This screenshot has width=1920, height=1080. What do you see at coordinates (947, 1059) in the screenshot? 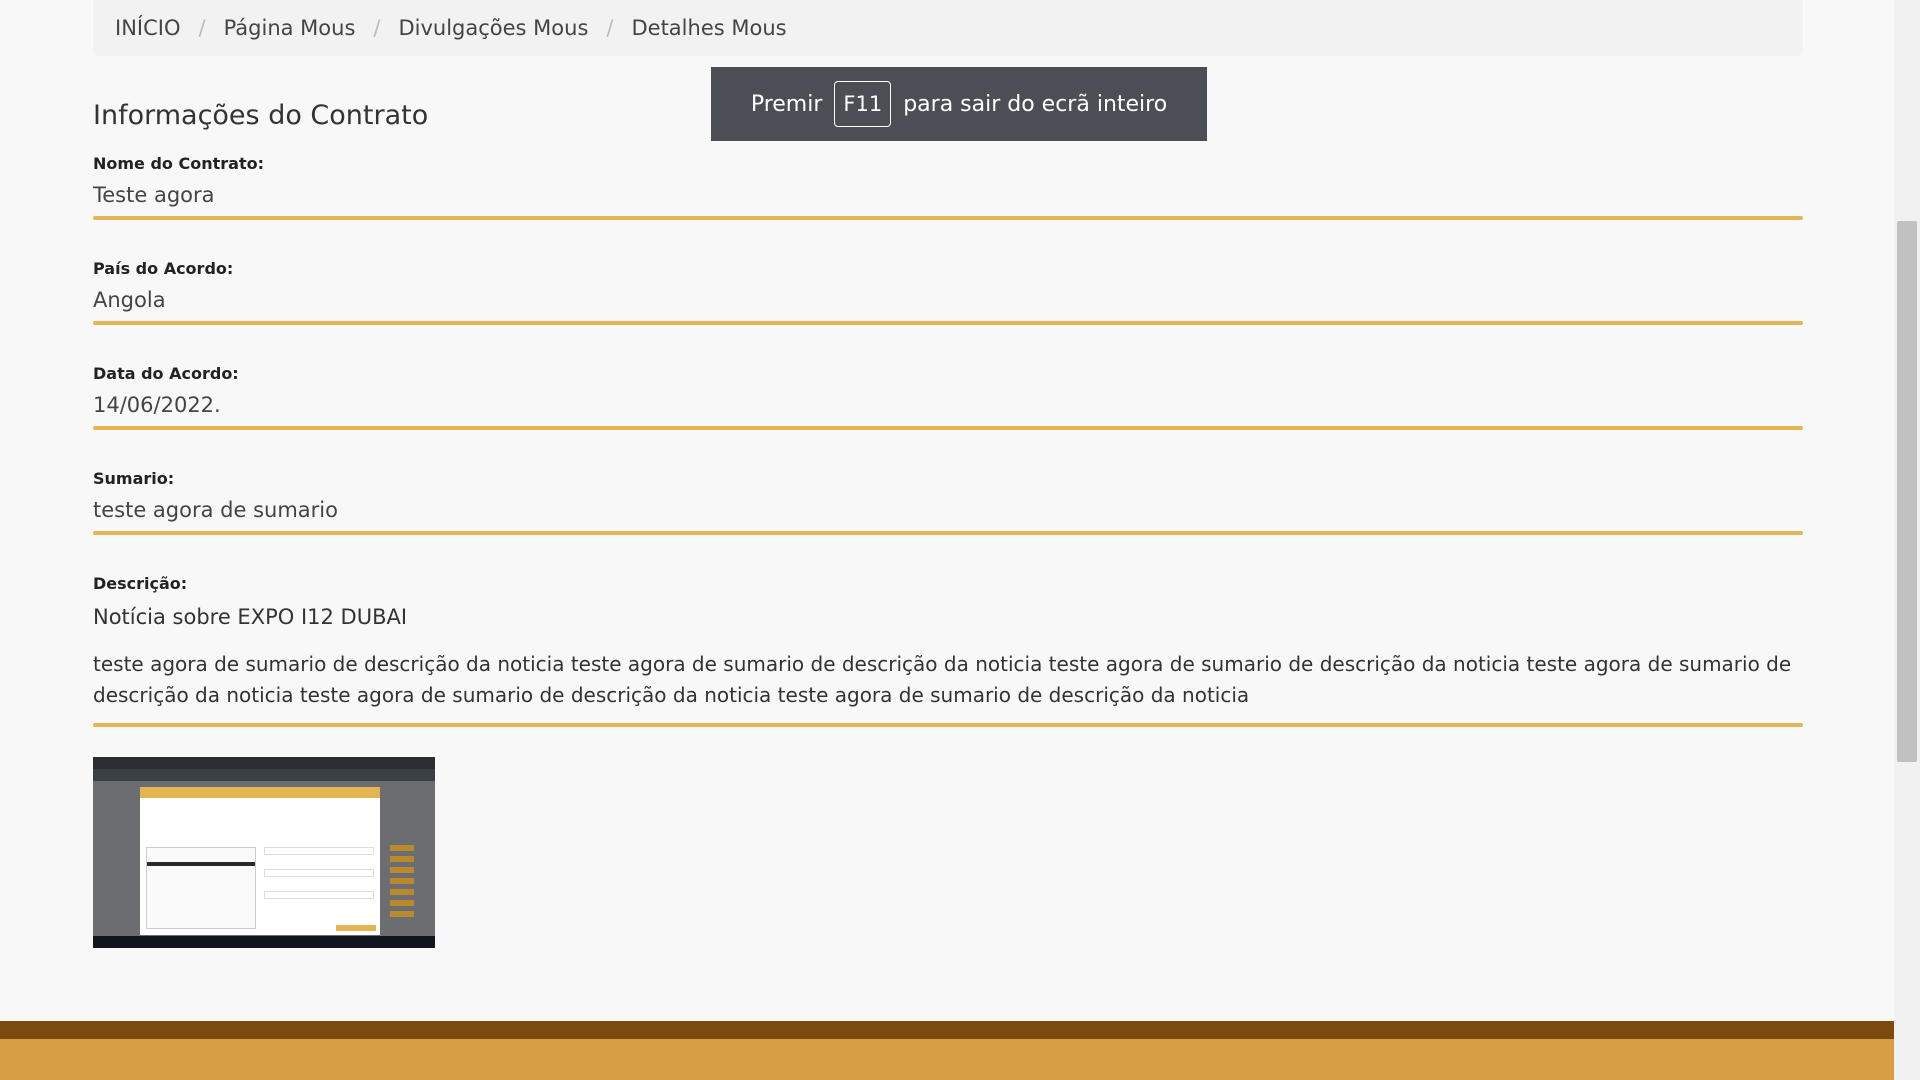
I see `footer` at bounding box center [947, 1059].